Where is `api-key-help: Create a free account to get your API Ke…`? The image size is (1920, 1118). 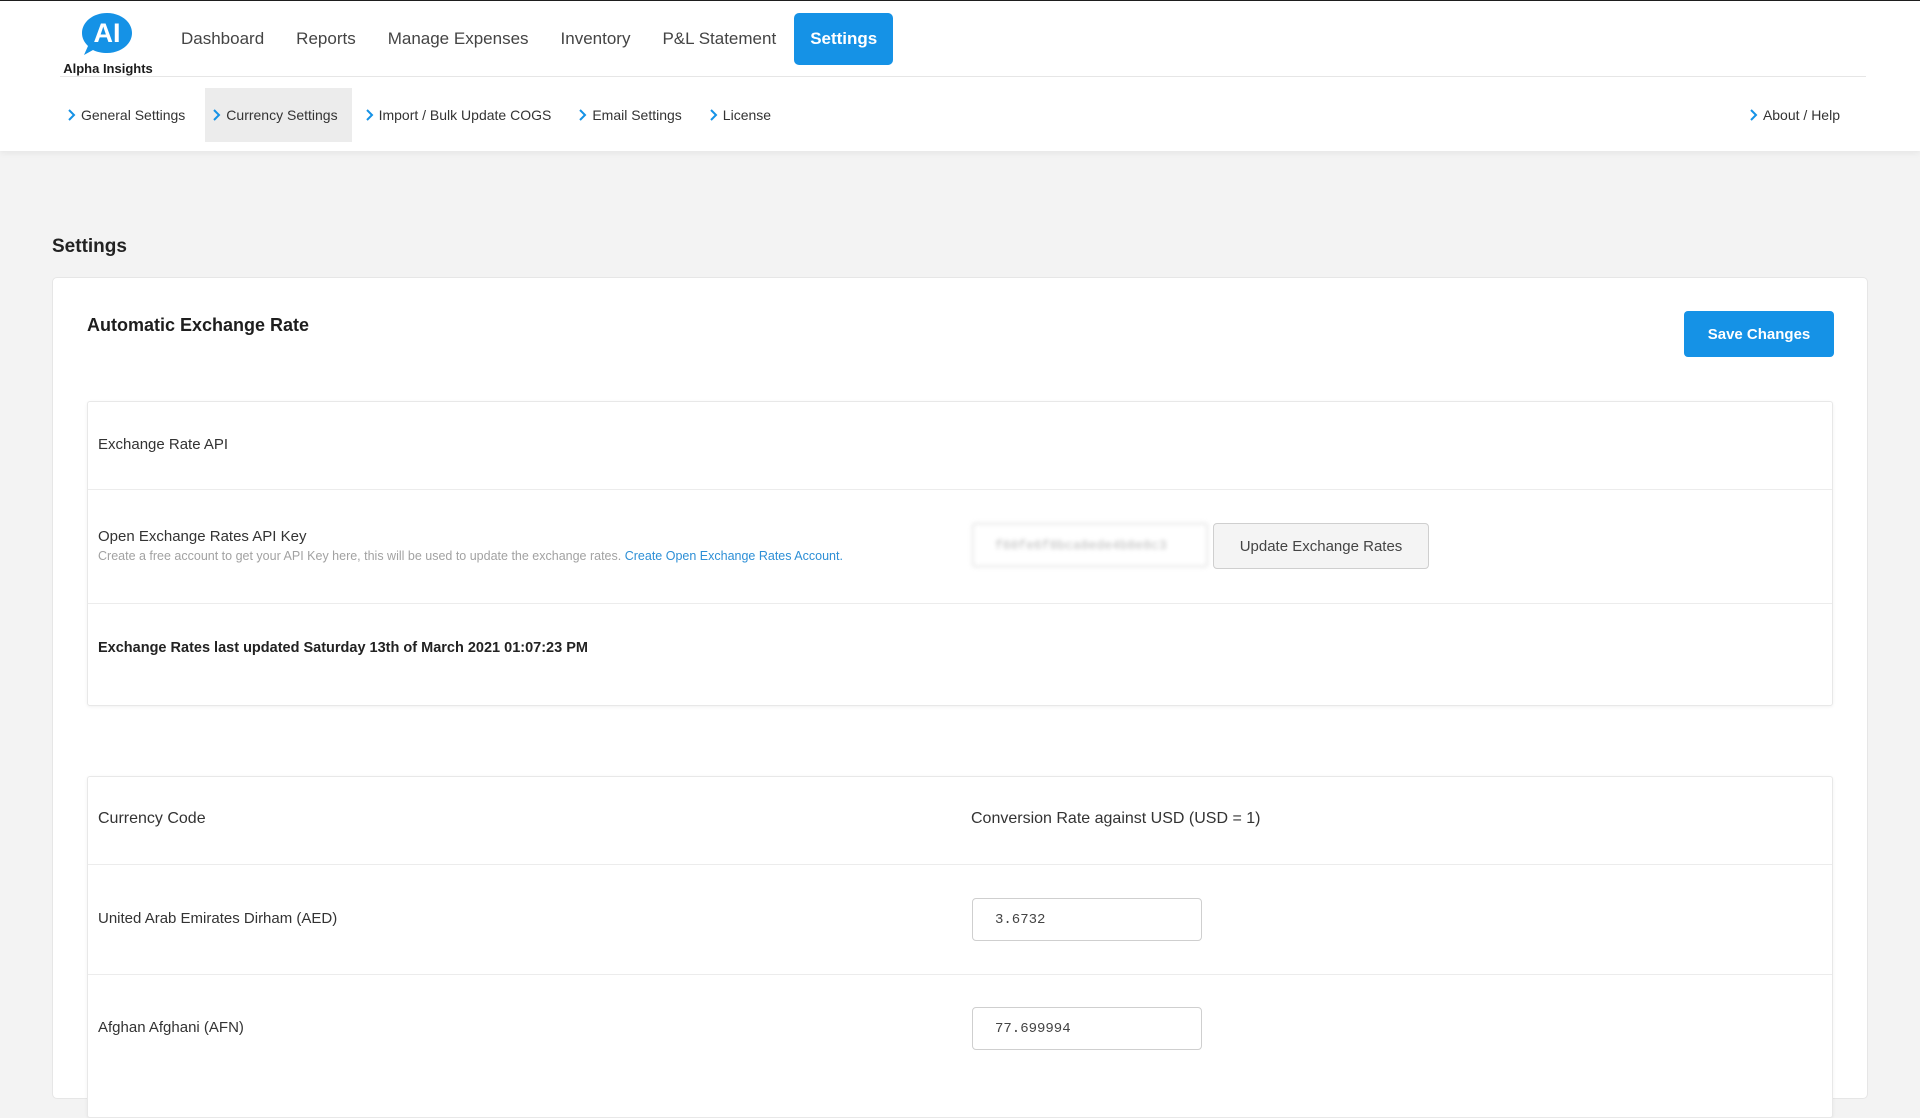
api-key-help: Create a free account to get your API Ke… is located at coordinates (470, 556).